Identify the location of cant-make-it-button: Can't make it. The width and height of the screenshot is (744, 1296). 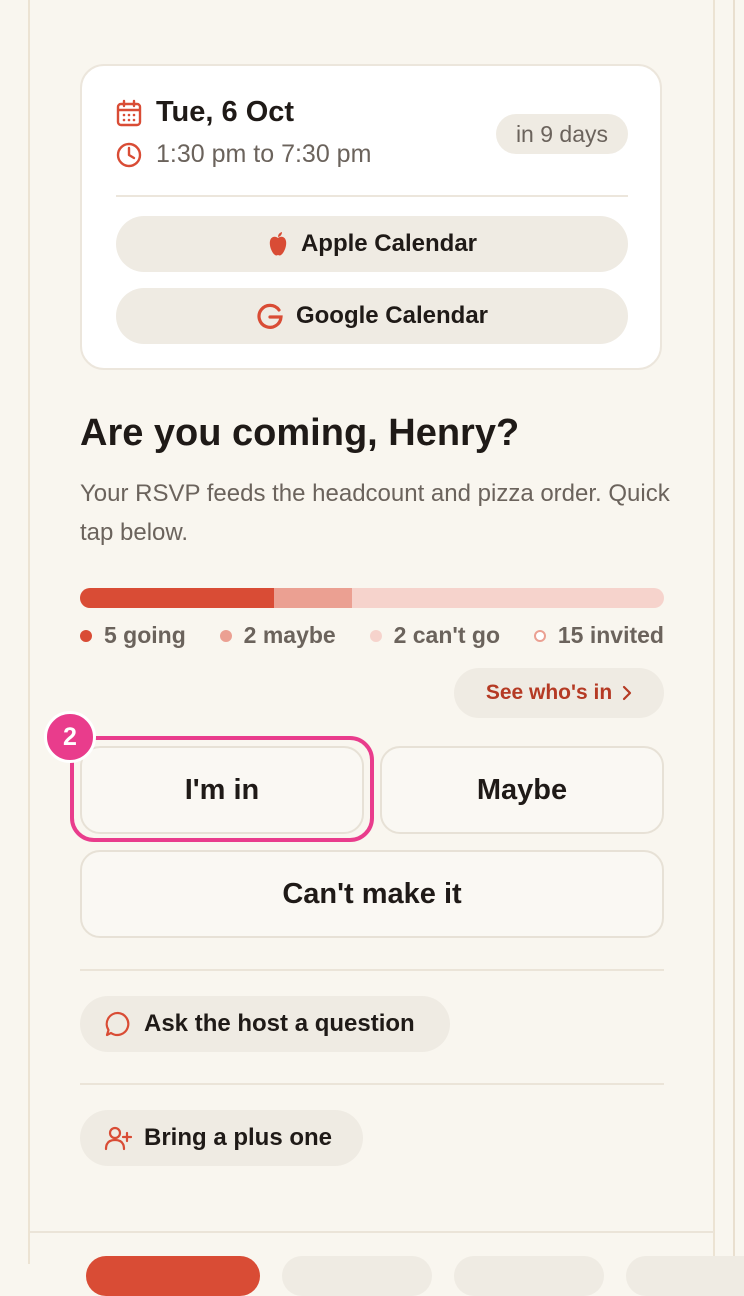
(372, 894).